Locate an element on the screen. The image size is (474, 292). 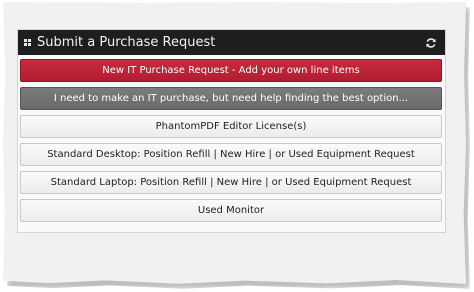
panel-title: Submit a Purchase Request is located at coordinates (126, 42).